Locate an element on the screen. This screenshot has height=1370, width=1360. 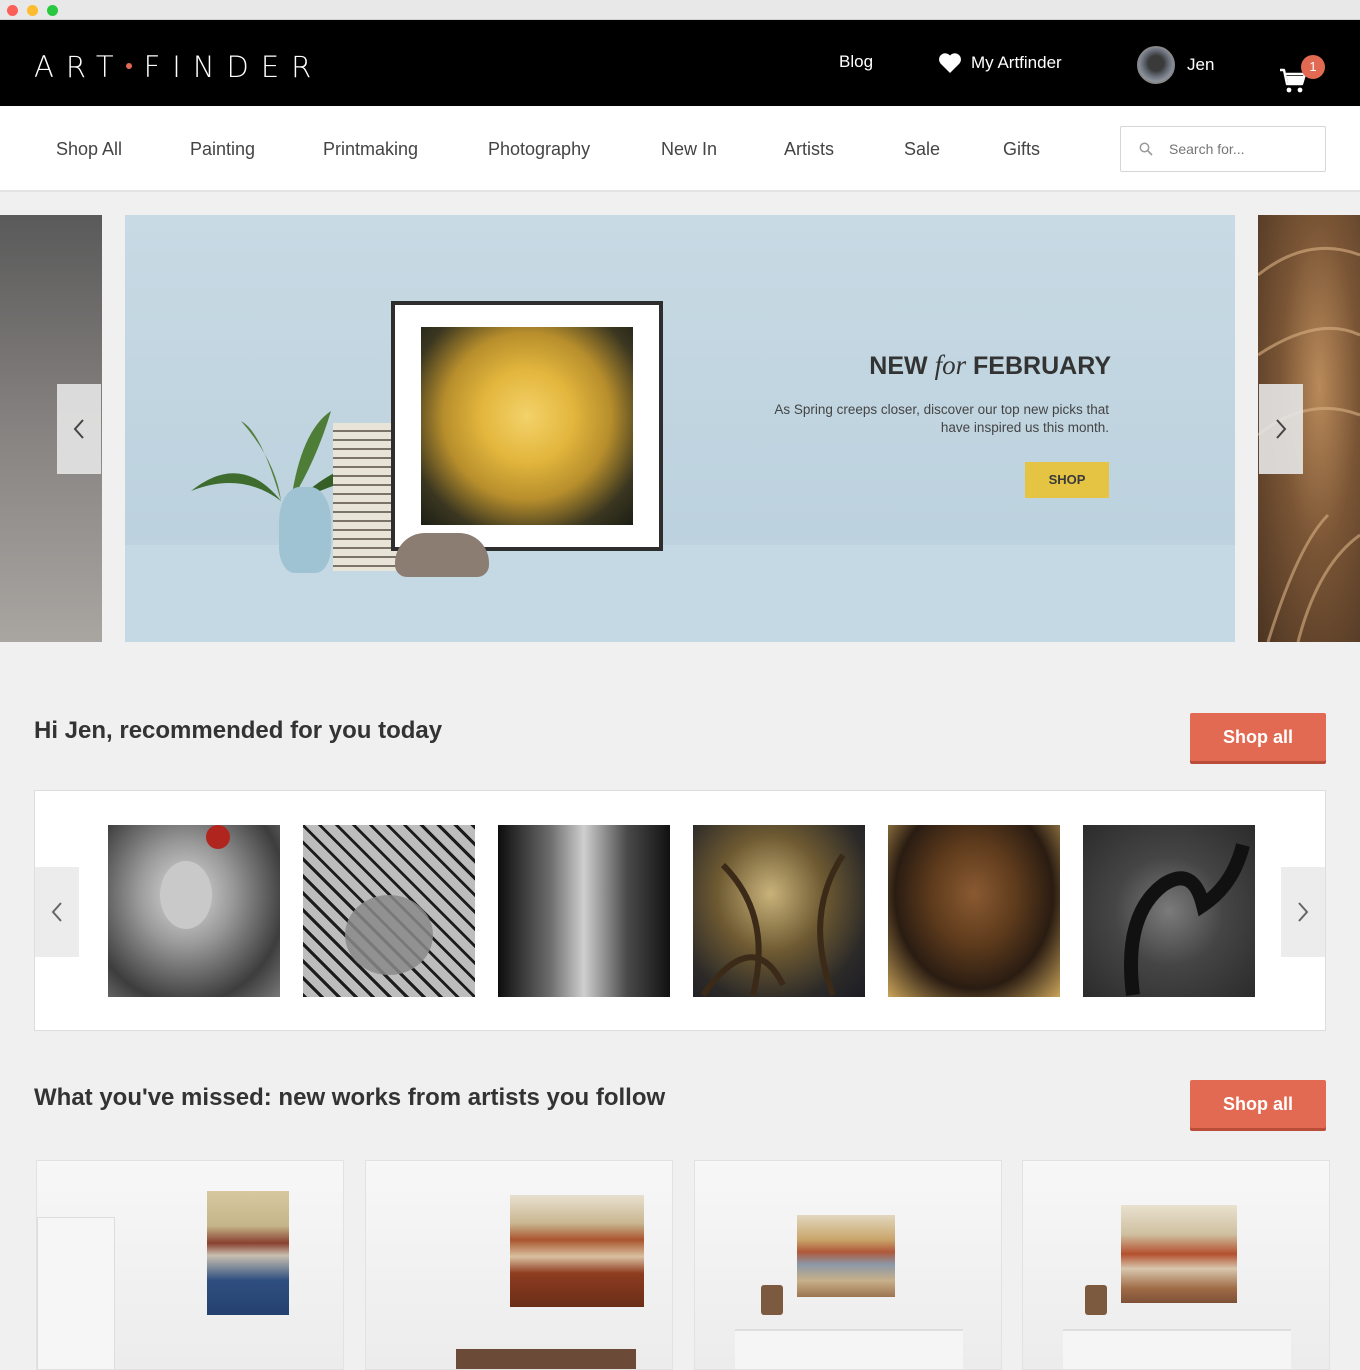
search-box is located at coordinates (1223, 149).